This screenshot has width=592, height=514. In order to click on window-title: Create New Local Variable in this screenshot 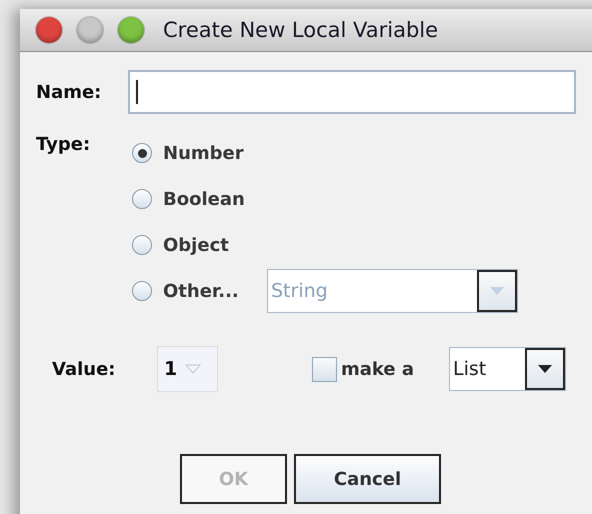, I will do `click(300, 30)`.